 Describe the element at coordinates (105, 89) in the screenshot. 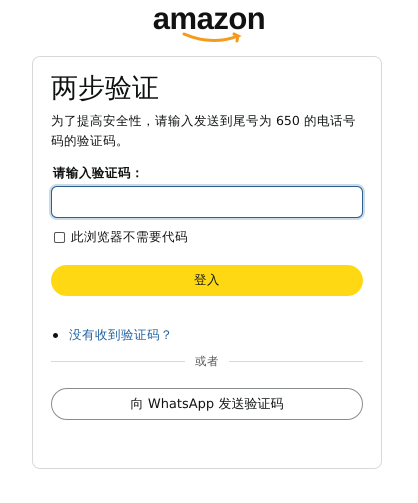

I see `card-title: 两步验证` at that location.